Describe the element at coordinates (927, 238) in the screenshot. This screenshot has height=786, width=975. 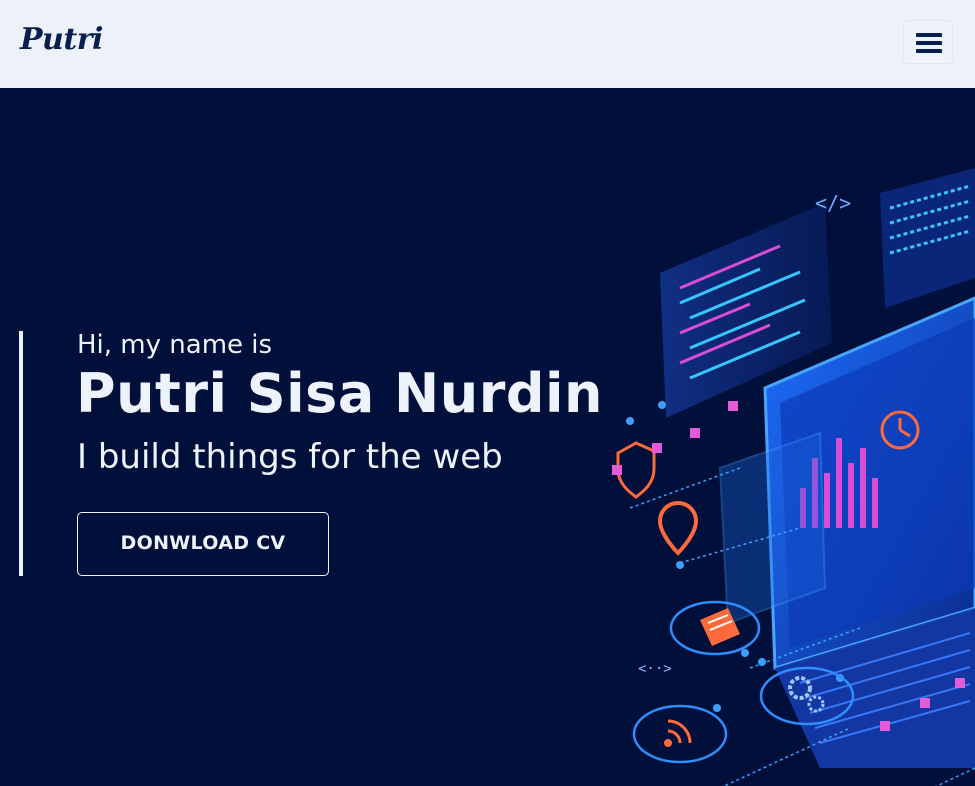
I see `data-panel` at that location.